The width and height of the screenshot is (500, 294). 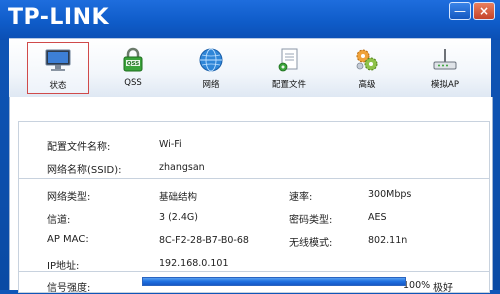 I want to click on brand-logo: TP-LINK, so click(x=59, y=17).